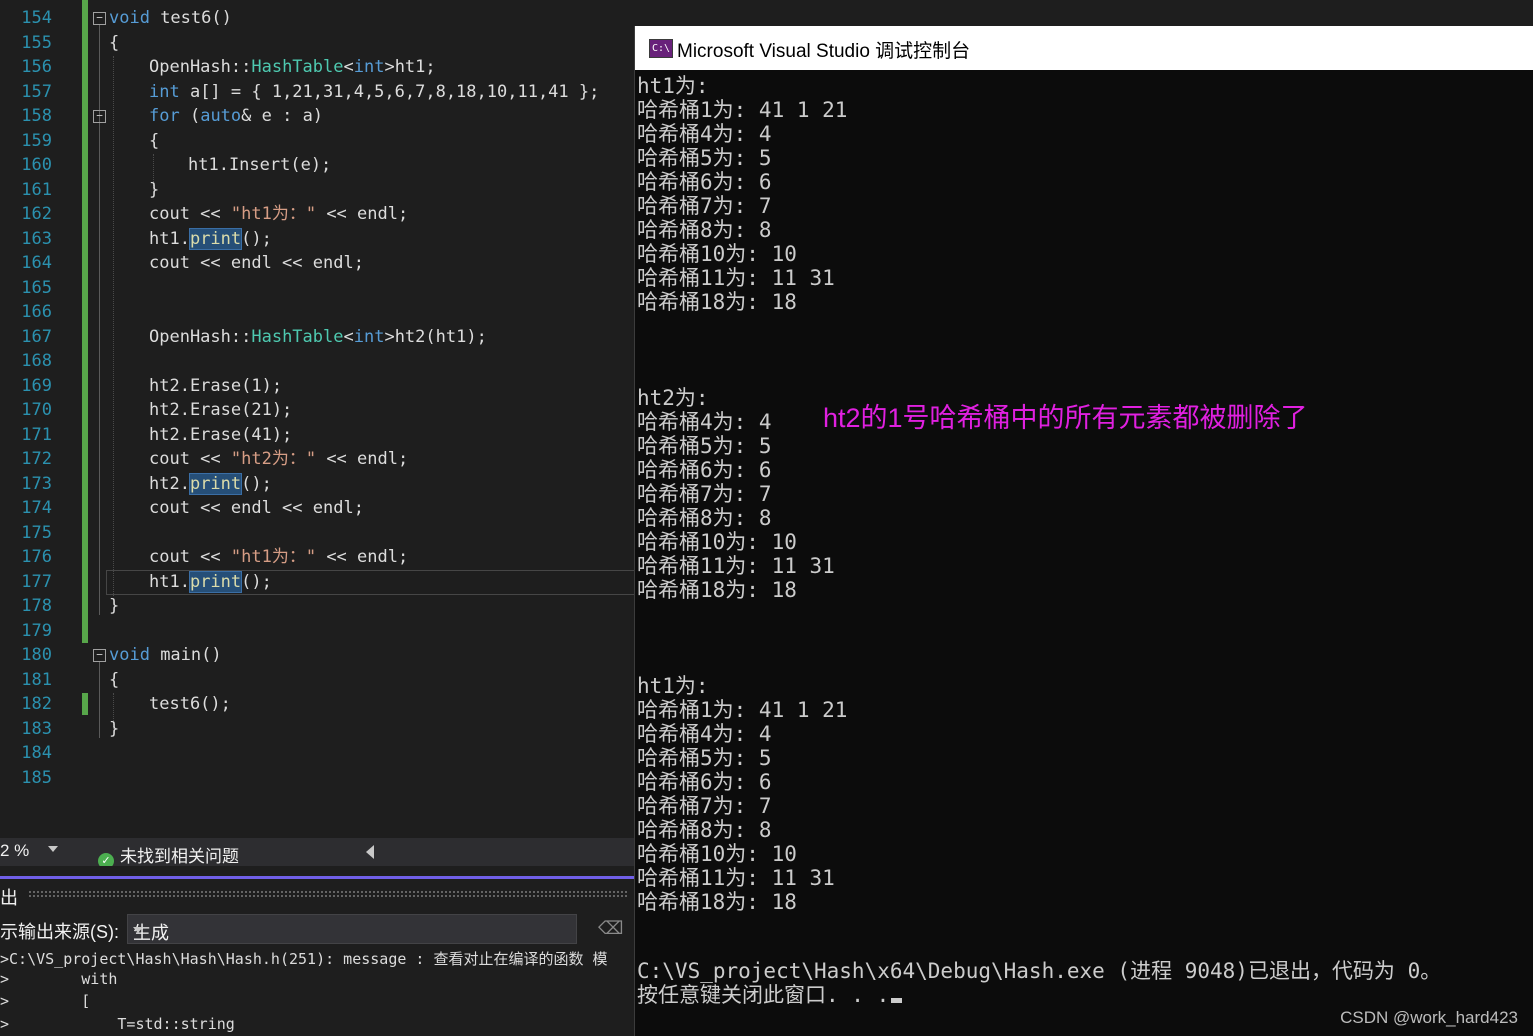 Image resolution: width=1533 pixels, height=1036 pixels. Describe the element at coordinates (278, 459) in the screenshot. I see `code-line-172: cout << "ht2为：" << endl;` at that location.